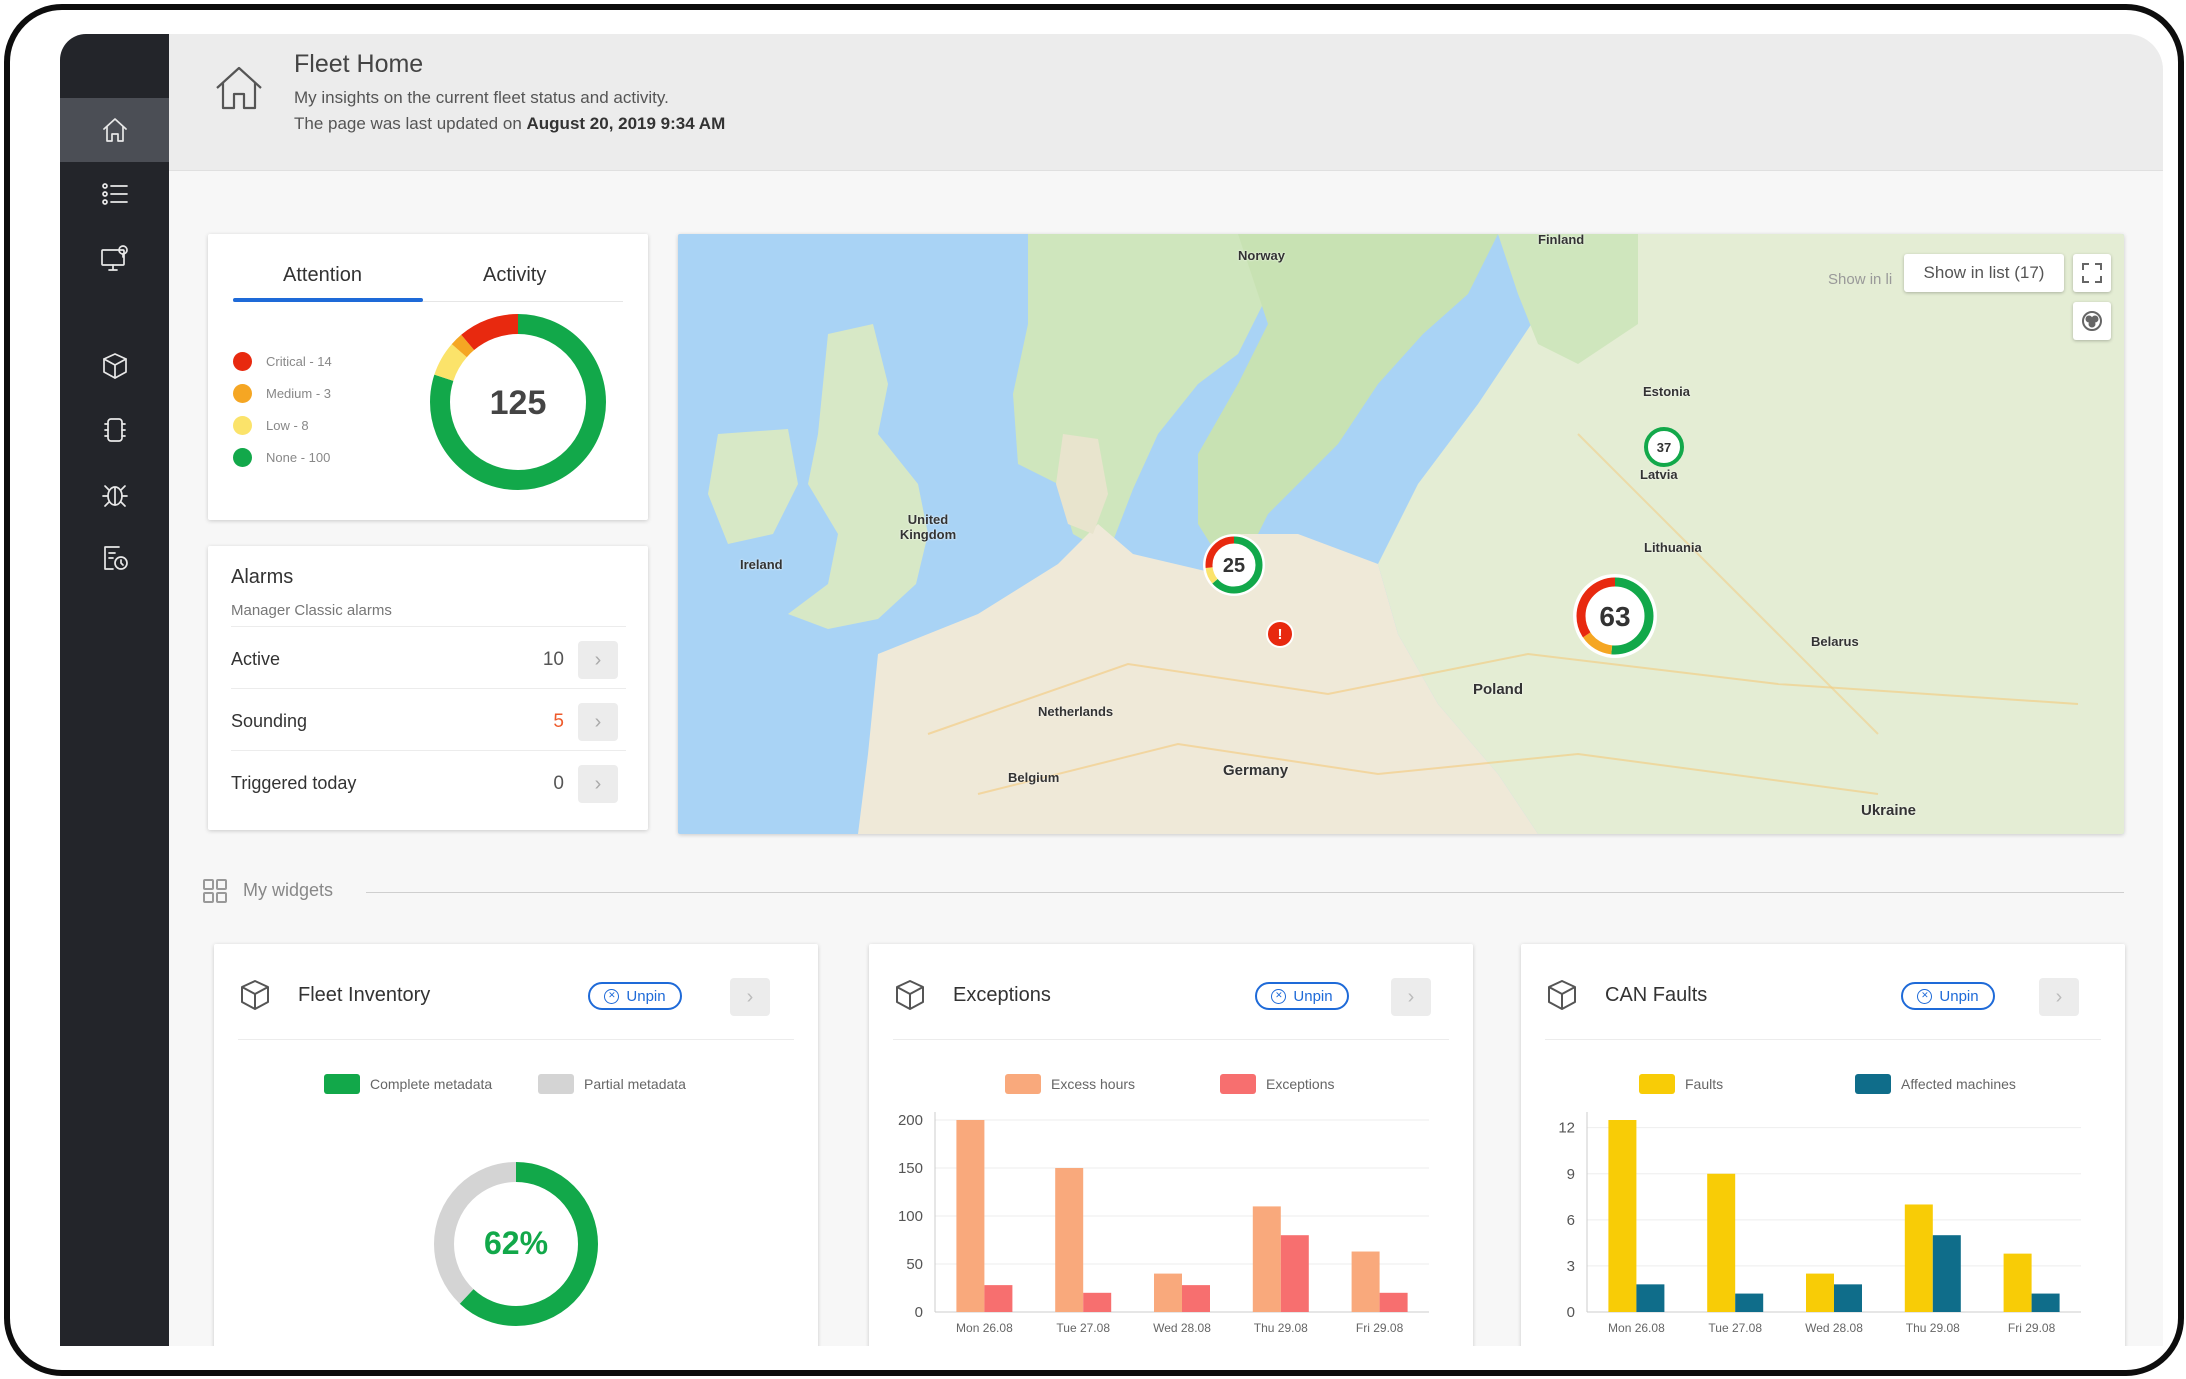 The image size is (2186, 1379). Describe the element at coordinates (1234, 565) in the screenshot. I see `map-cluster-marker: 25` at that location.